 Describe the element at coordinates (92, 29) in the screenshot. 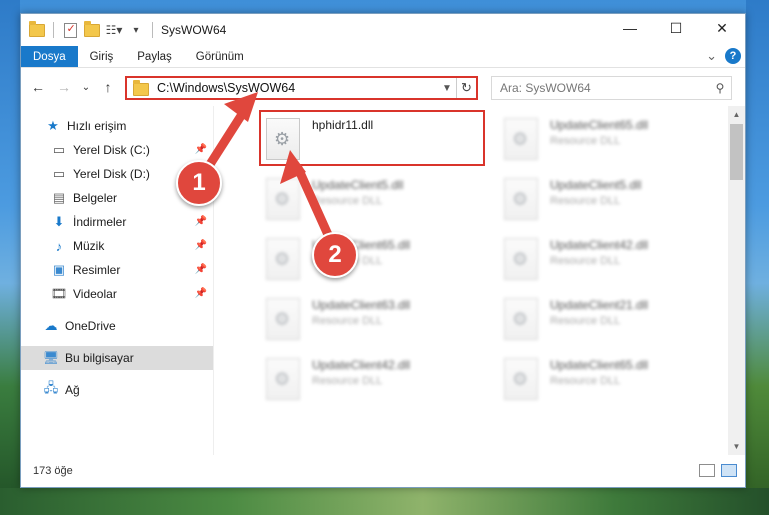

I see `new-folder-icon` at that location.